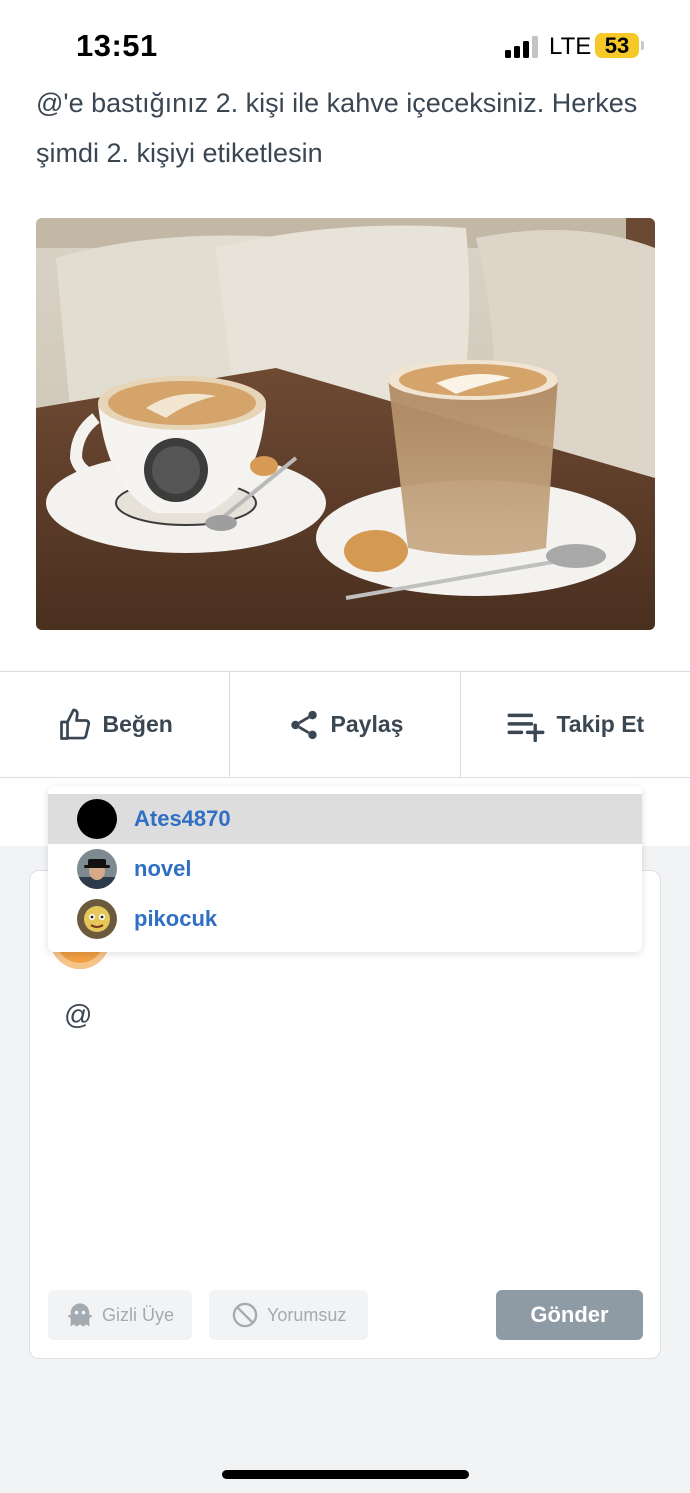 Image resolution: width=690 pixels, height=1493 pixels. Describe the element at coordinates (138, 1314) in the screenshot. I see `anonymous-member-label: Gizli Üye` at that location.